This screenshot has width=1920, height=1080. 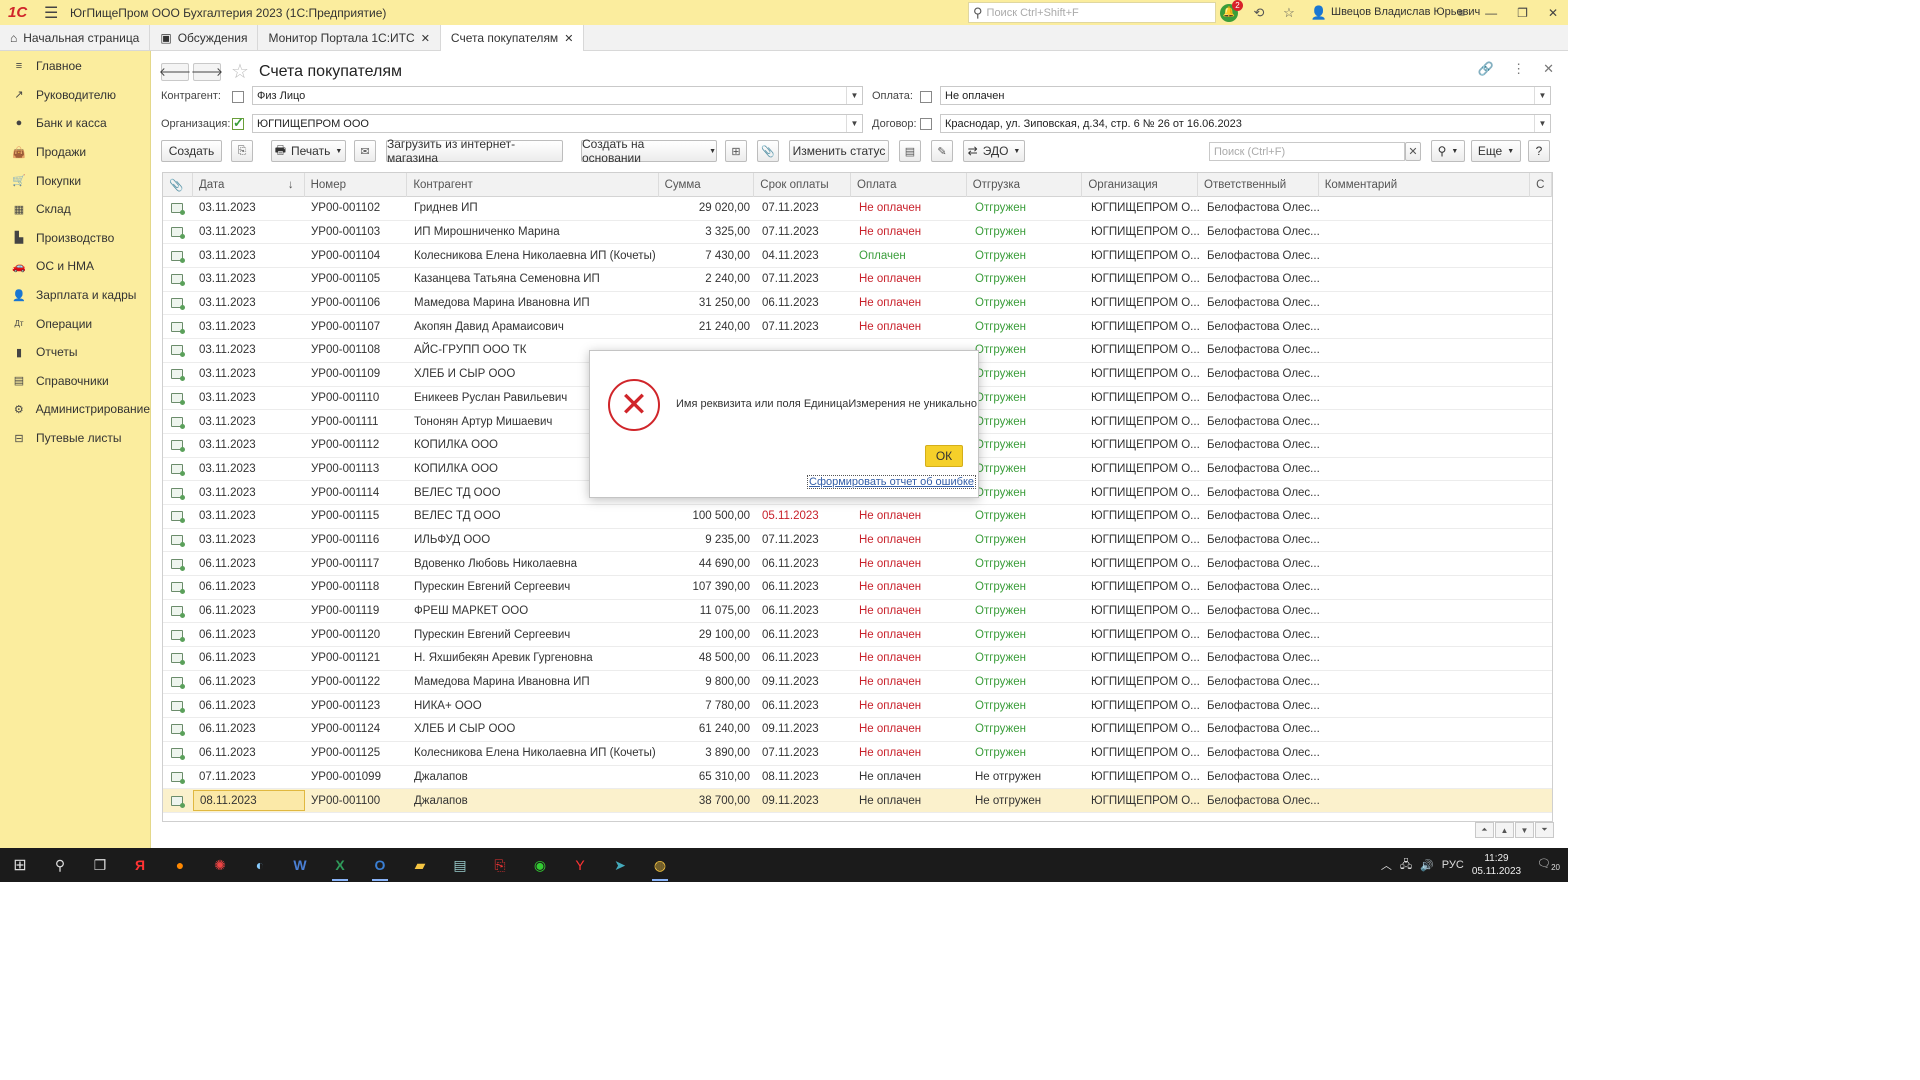 What do you see at coordinates (512, 38) in the screenshot?
I see `tab-customer-invoices: Счета покупателям ✕` at bounding box center [512, 38].